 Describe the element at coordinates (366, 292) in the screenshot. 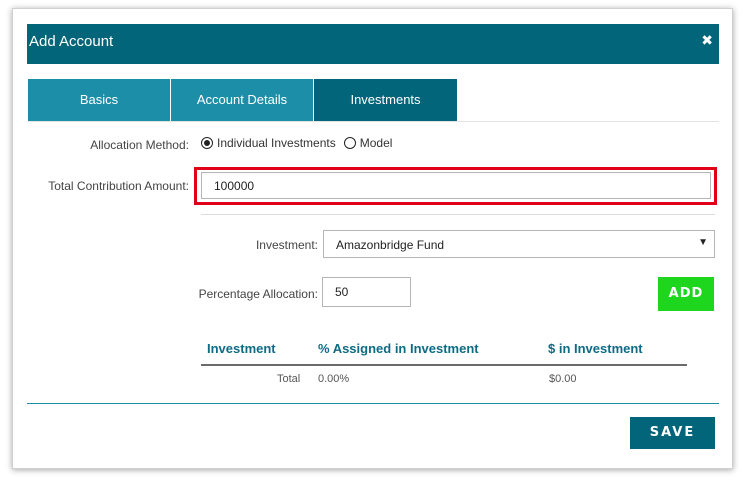

I see `percentage-allocation-input` at that location.